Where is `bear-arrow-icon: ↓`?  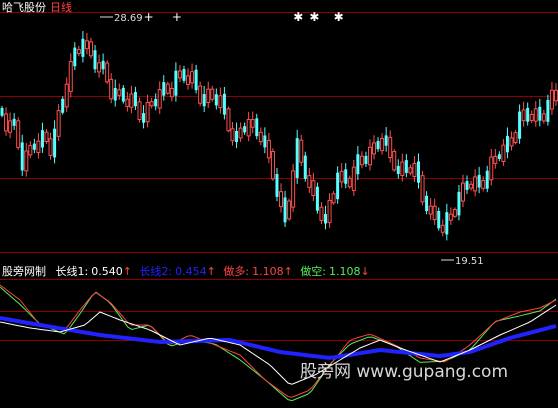
bear-arrow-icon: ↓ is located at coordinates (365, 271).